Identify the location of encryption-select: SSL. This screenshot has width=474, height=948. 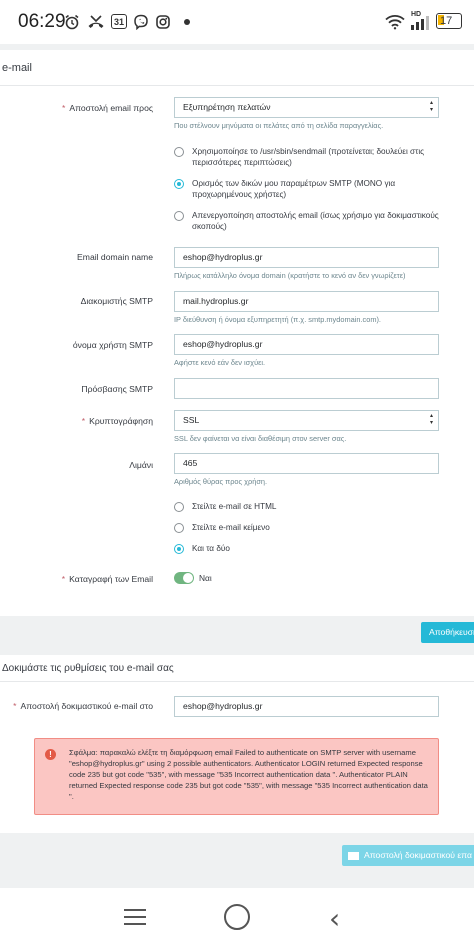
(306, 420).